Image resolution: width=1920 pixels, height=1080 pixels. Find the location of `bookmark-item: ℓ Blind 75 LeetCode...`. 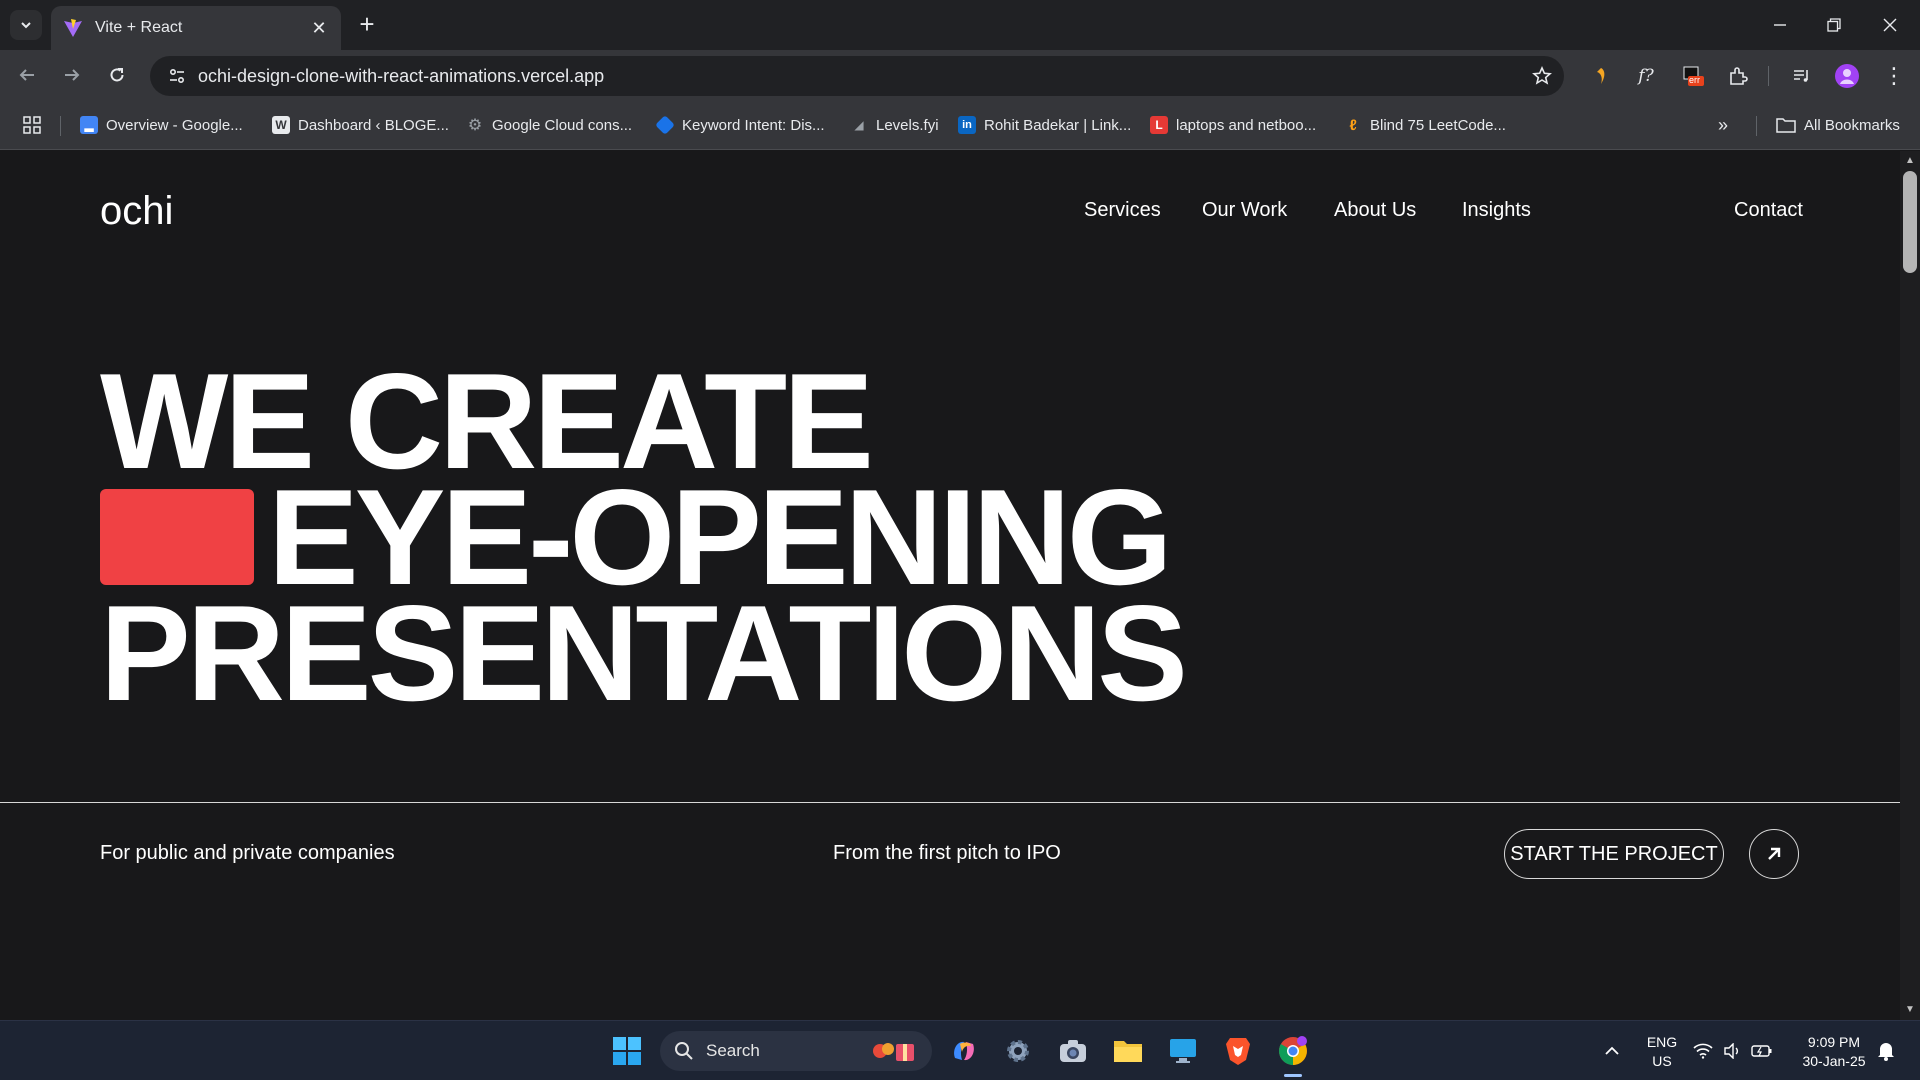

bookmark-item: ℓ Blind 75 LeetCode... is located at coordinates (1425, 125).